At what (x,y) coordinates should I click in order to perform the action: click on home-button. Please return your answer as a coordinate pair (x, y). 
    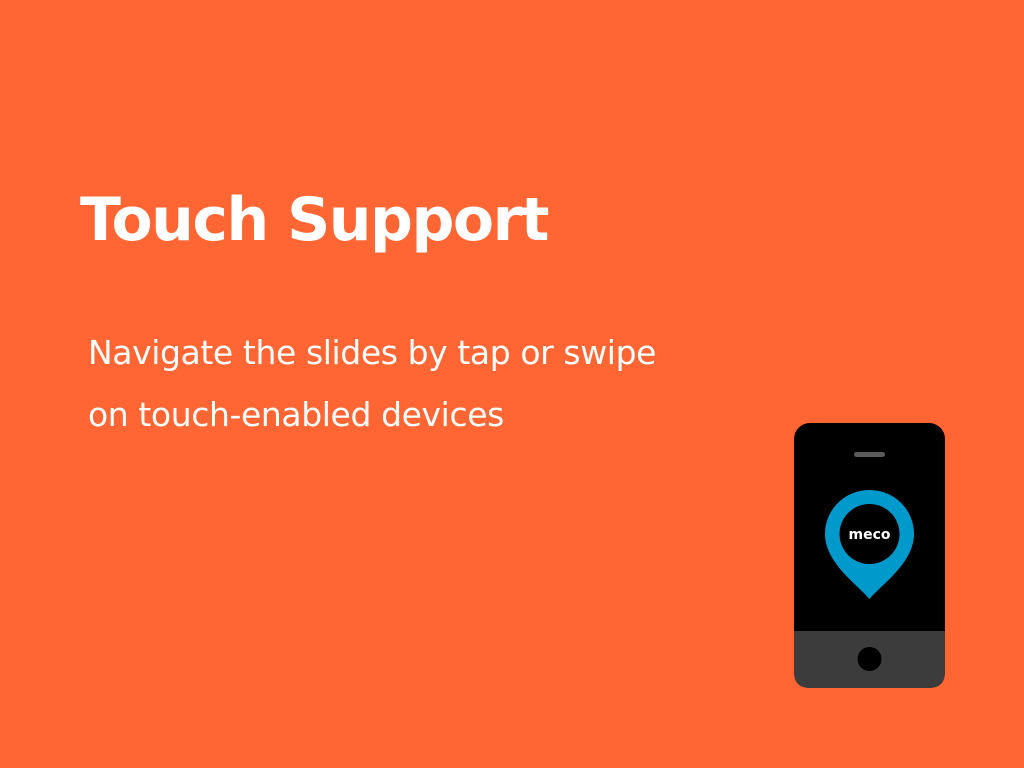
    Looking at the image, I should click on (869, 659).